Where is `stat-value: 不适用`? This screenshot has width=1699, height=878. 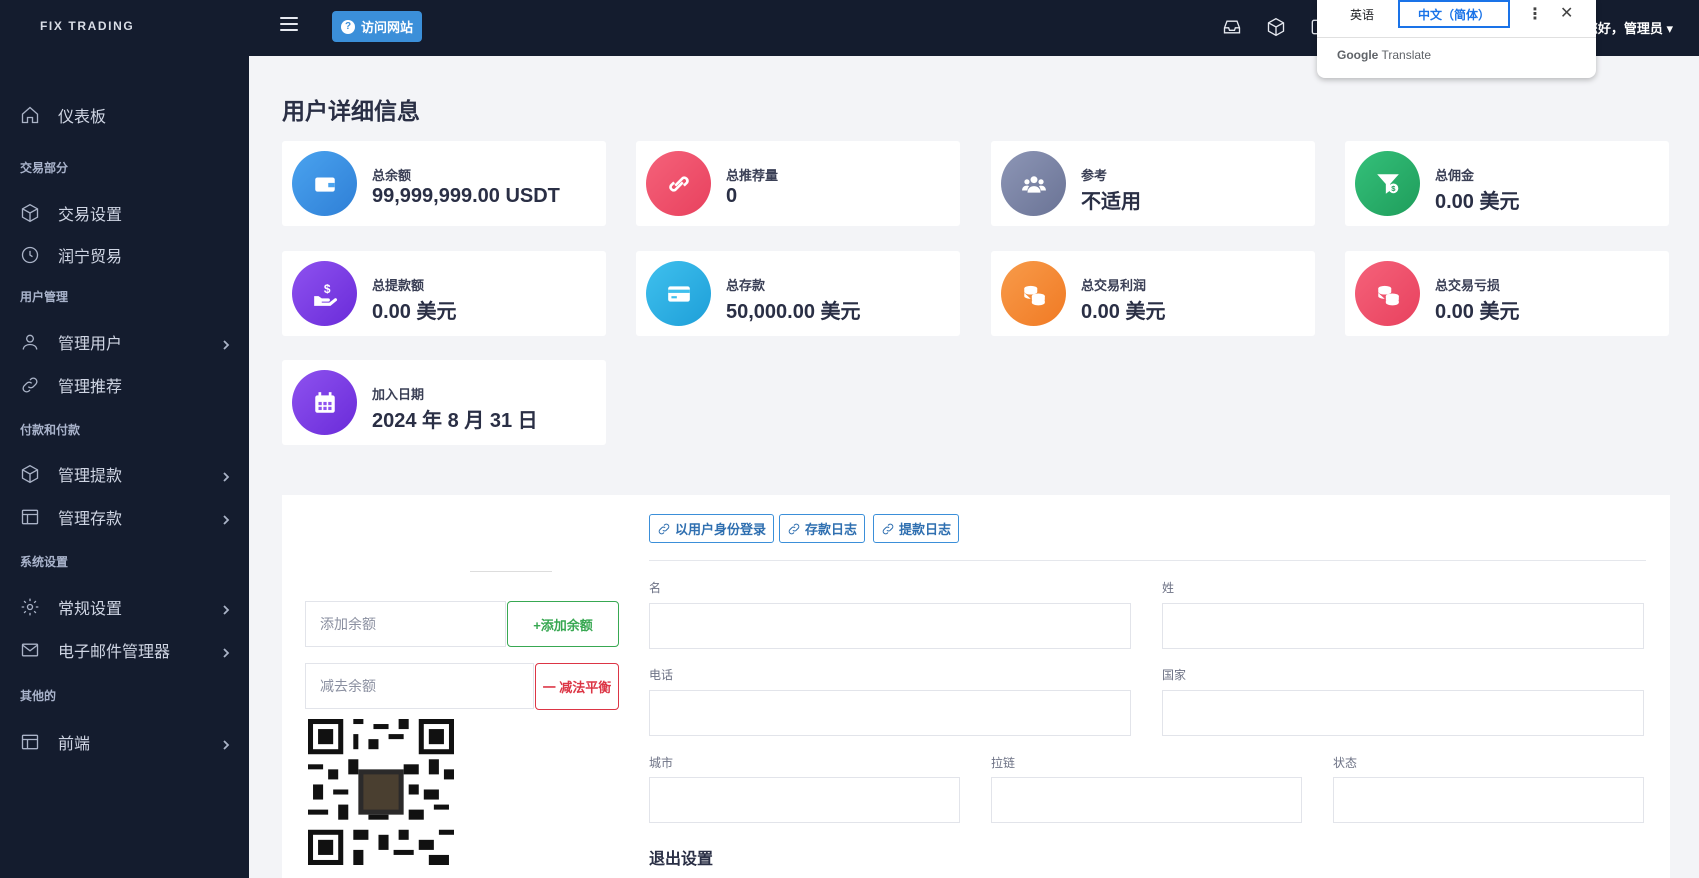 stat-value: 不适用 is located at coordinates (1111, 202).